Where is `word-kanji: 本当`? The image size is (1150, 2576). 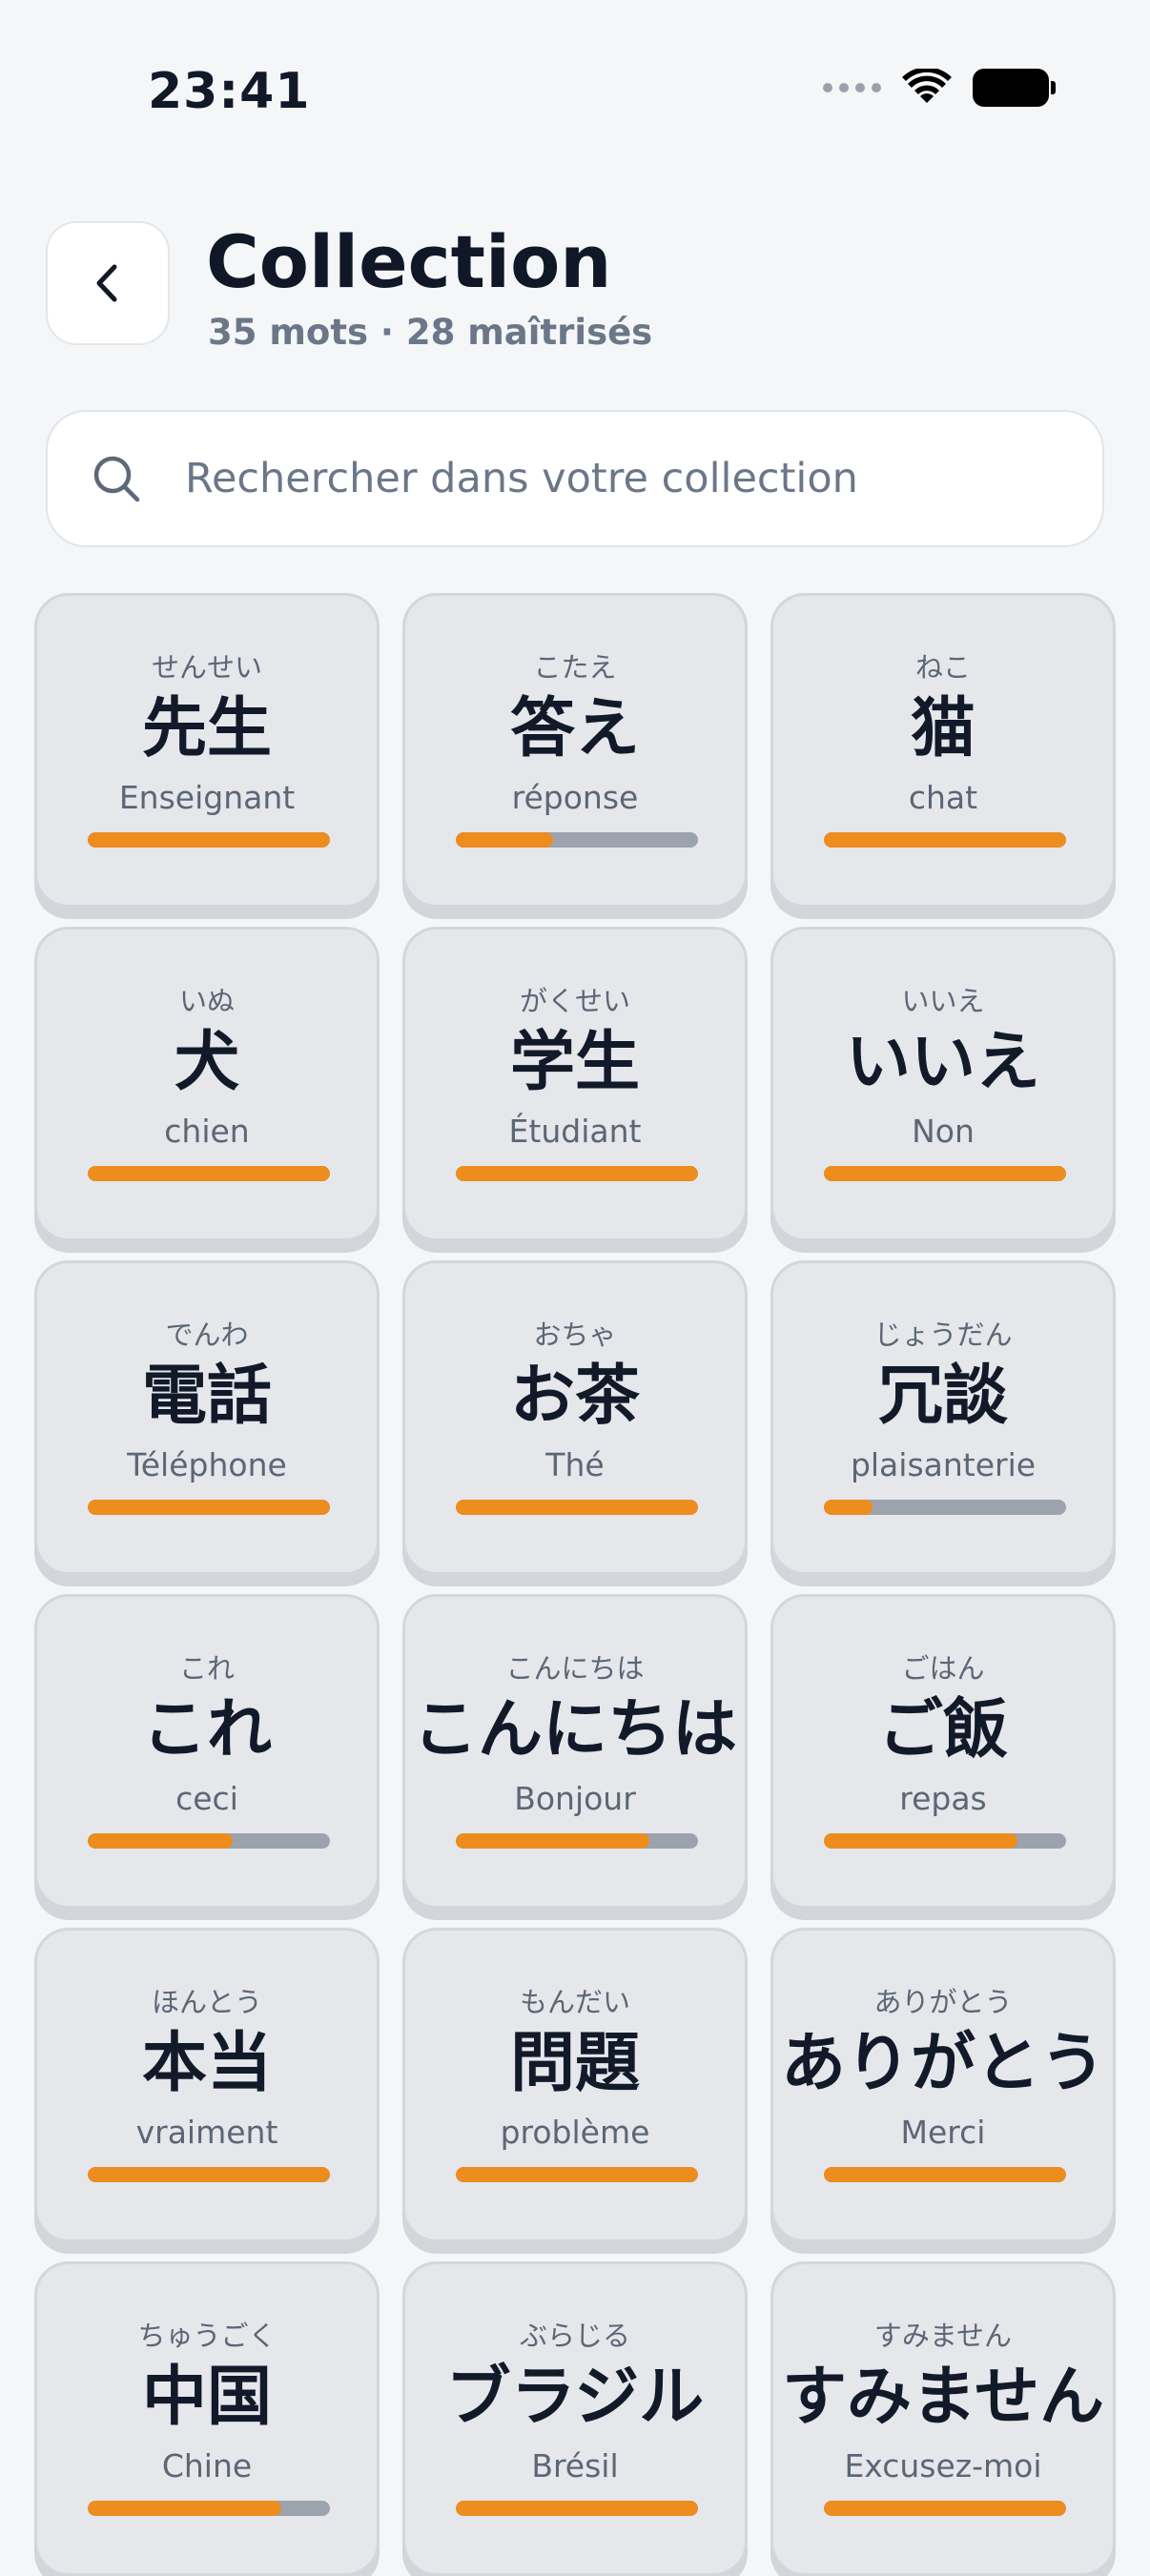
word-kanji: 本当 is located at coordinates (206, 2063).